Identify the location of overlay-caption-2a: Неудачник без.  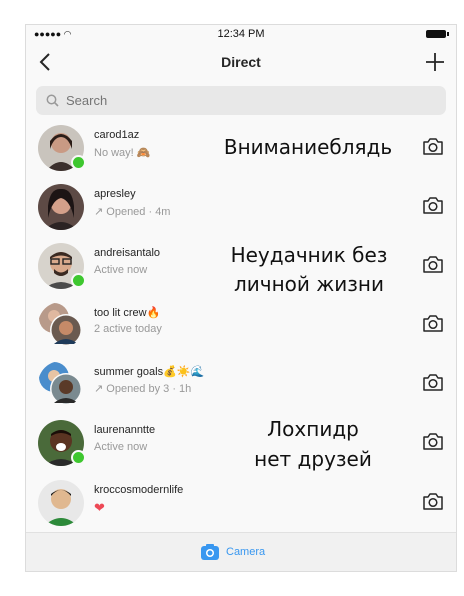
(309, 255).